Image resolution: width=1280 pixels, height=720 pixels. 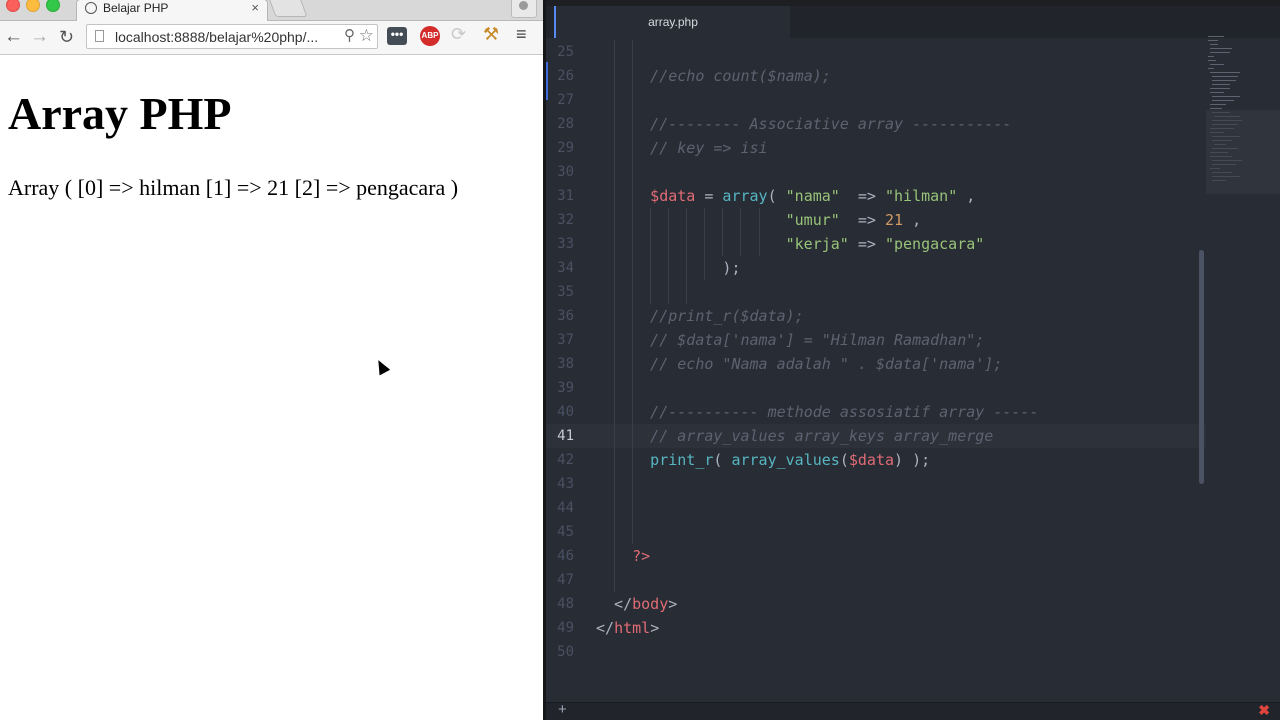 I want to click on window-minimize-button, so click(x=33, y=6).